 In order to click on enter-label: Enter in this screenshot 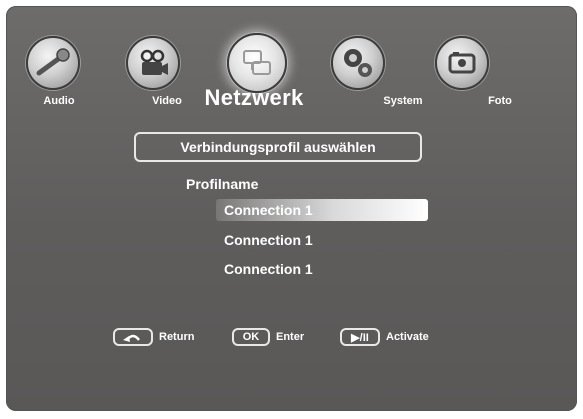, I will do `click(290, 337)`.